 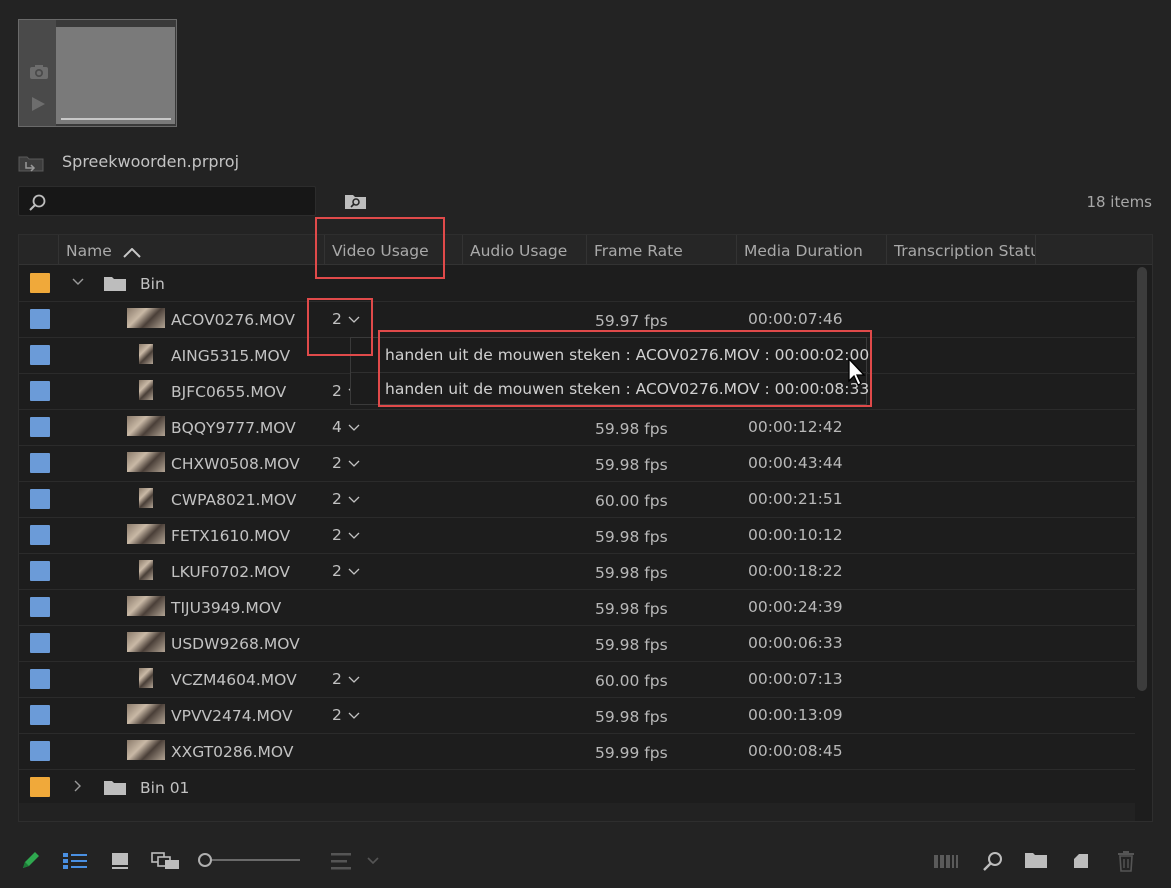 What do you see at coordinates (230, 572) in the screenshot?
I see `clip-name: LKUF0702.MOV` at bounding box center [230, 572].